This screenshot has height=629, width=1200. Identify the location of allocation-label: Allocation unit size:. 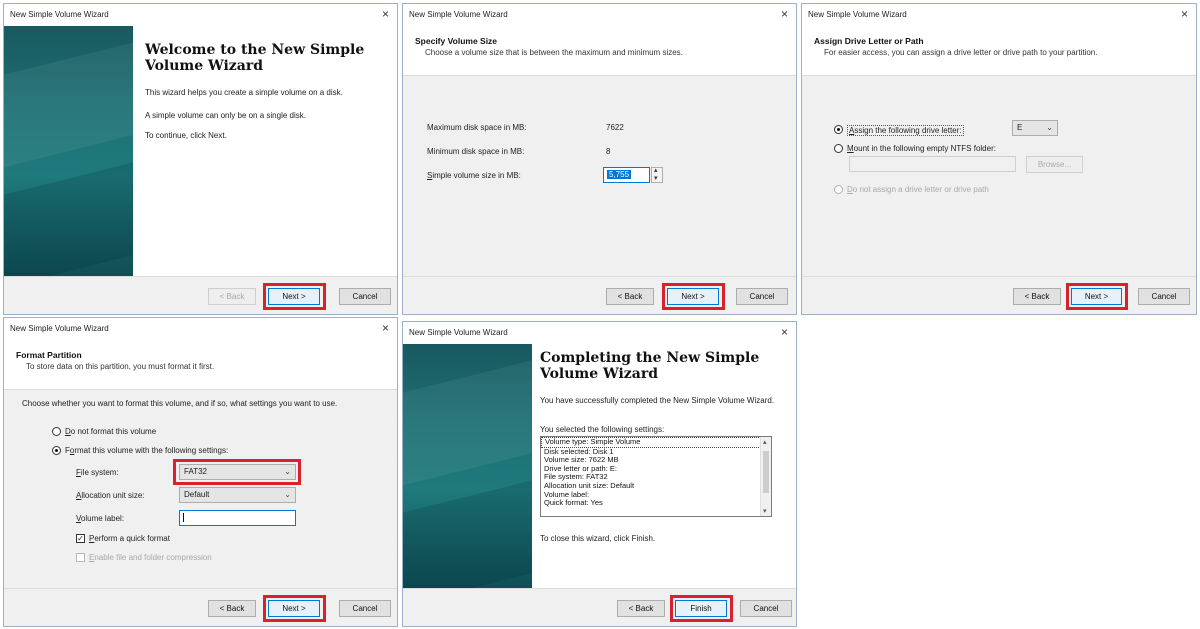
(110, 495).